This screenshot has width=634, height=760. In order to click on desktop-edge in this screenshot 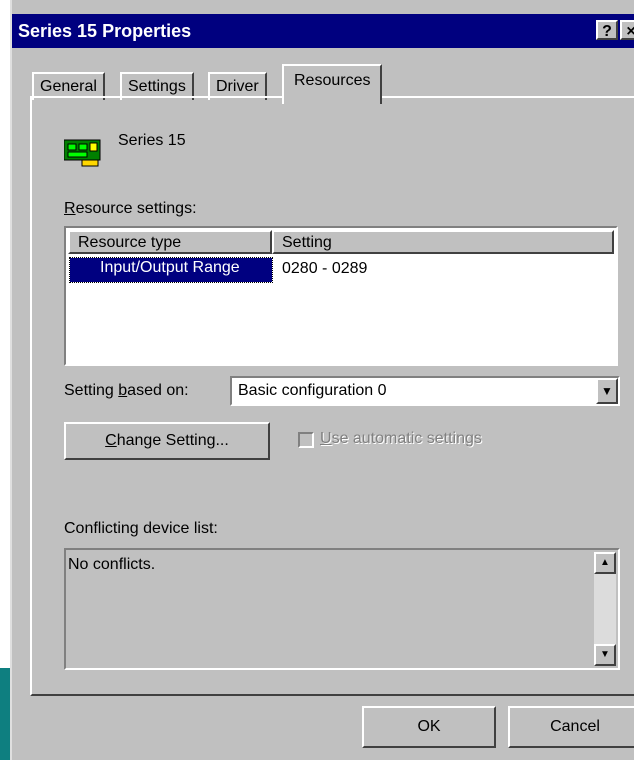, I will do `click(5, 380)`.